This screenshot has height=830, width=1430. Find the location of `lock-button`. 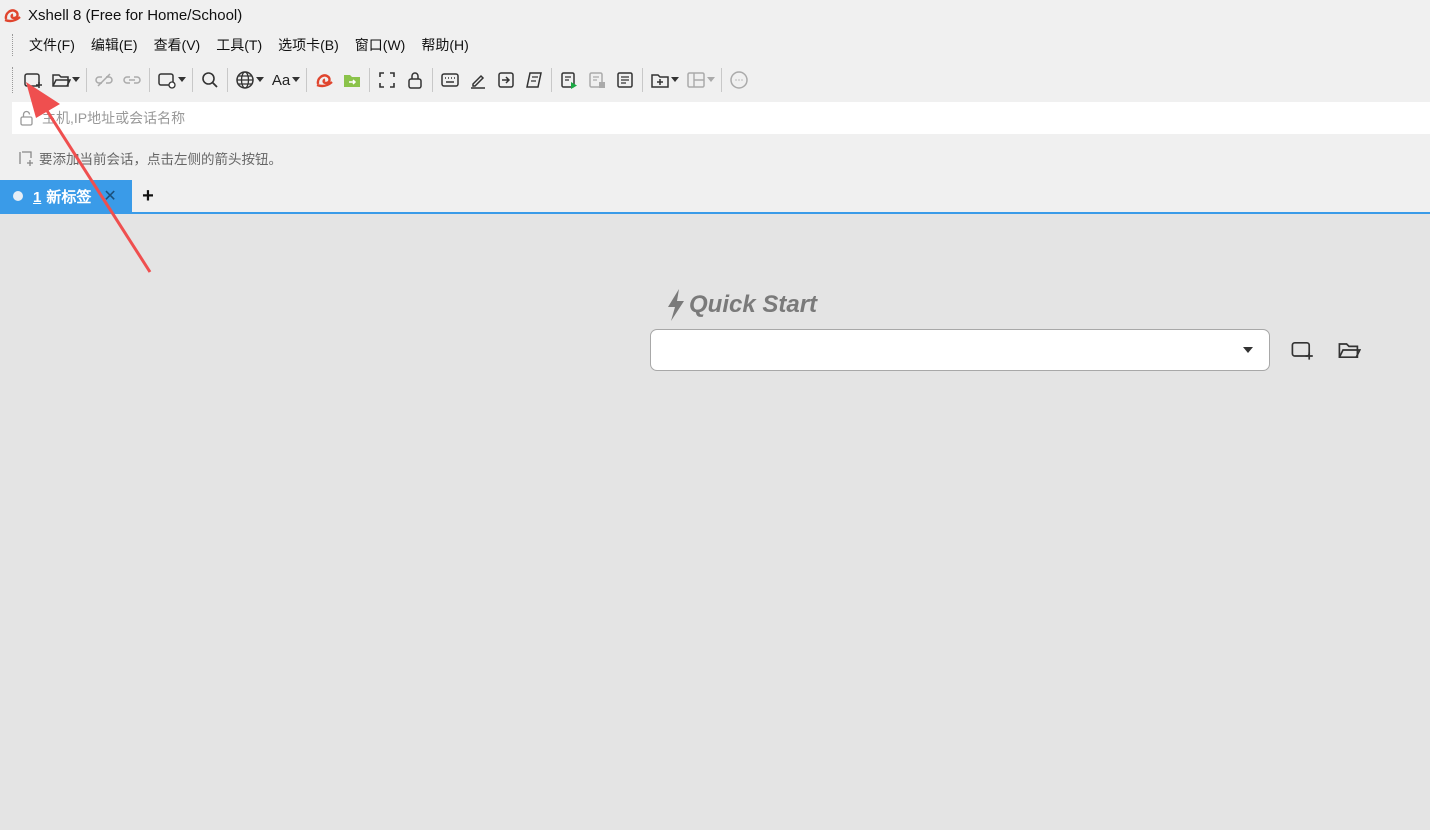

lock-button is located at coordinates (415, 80).